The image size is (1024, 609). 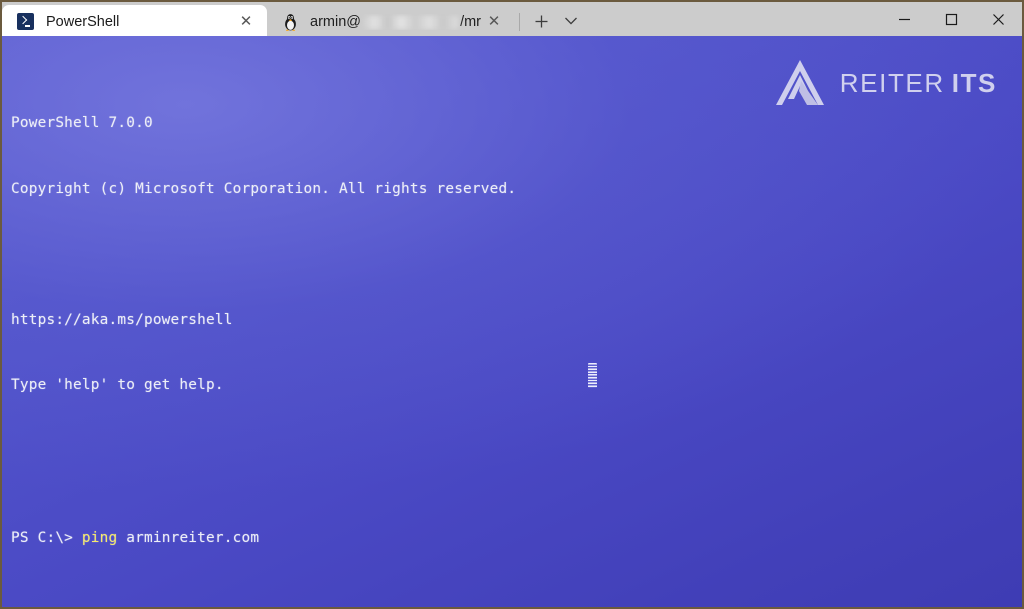 I want to click on new-tab-button, so click(x=541, y=21).